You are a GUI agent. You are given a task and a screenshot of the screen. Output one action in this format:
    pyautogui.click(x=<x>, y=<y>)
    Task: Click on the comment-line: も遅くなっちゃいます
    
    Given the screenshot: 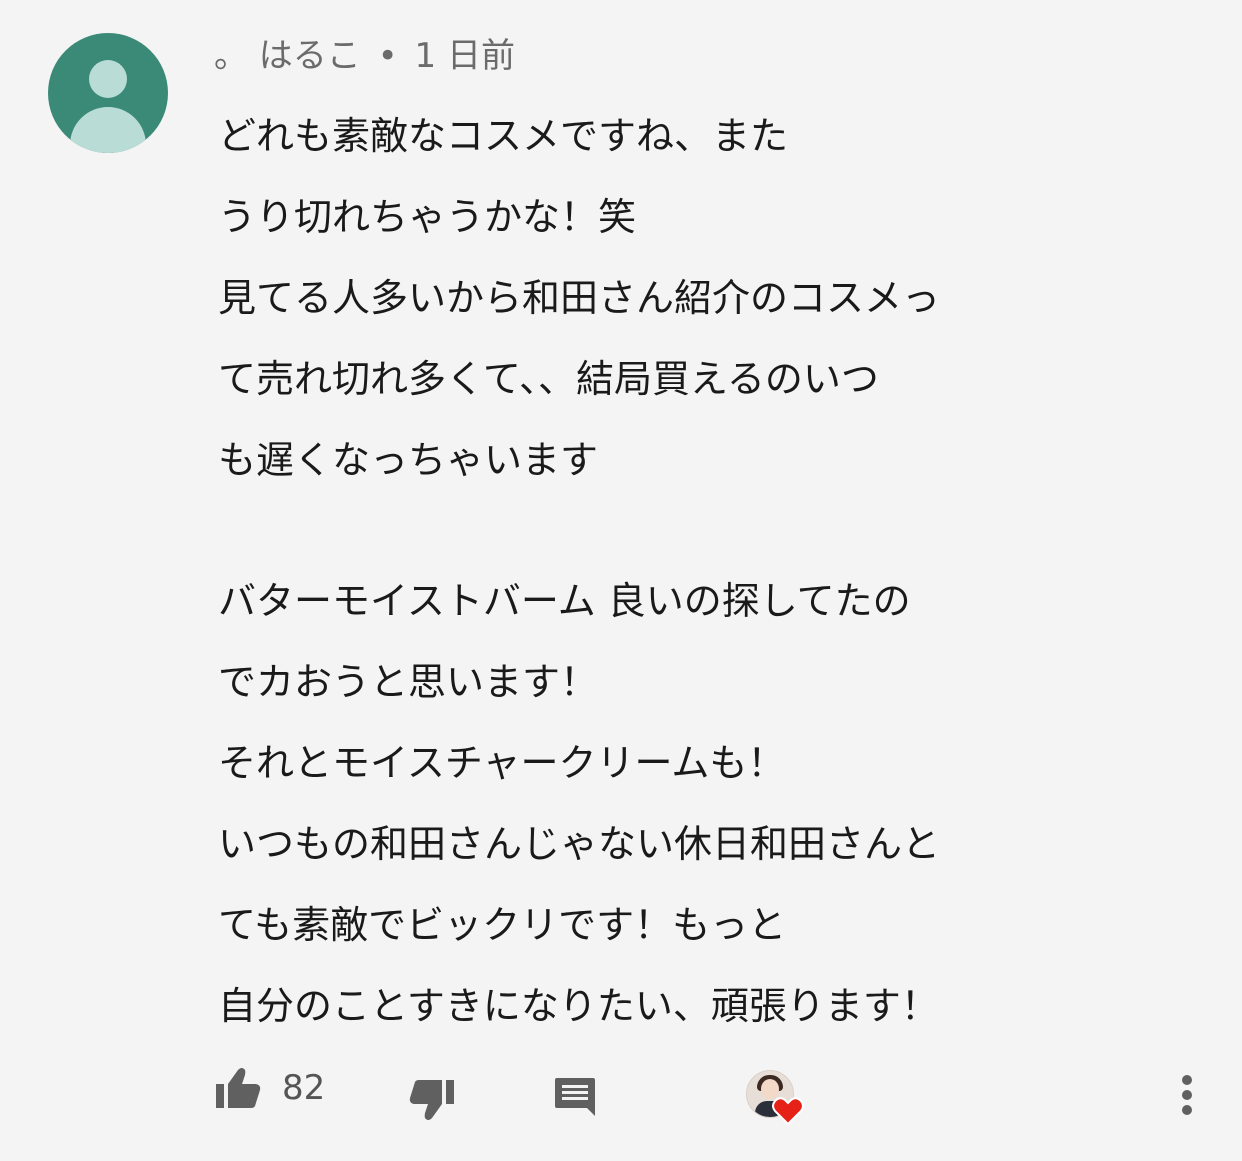 What is the action you would take?
    pyautogui.click(x=408, y=460)
    